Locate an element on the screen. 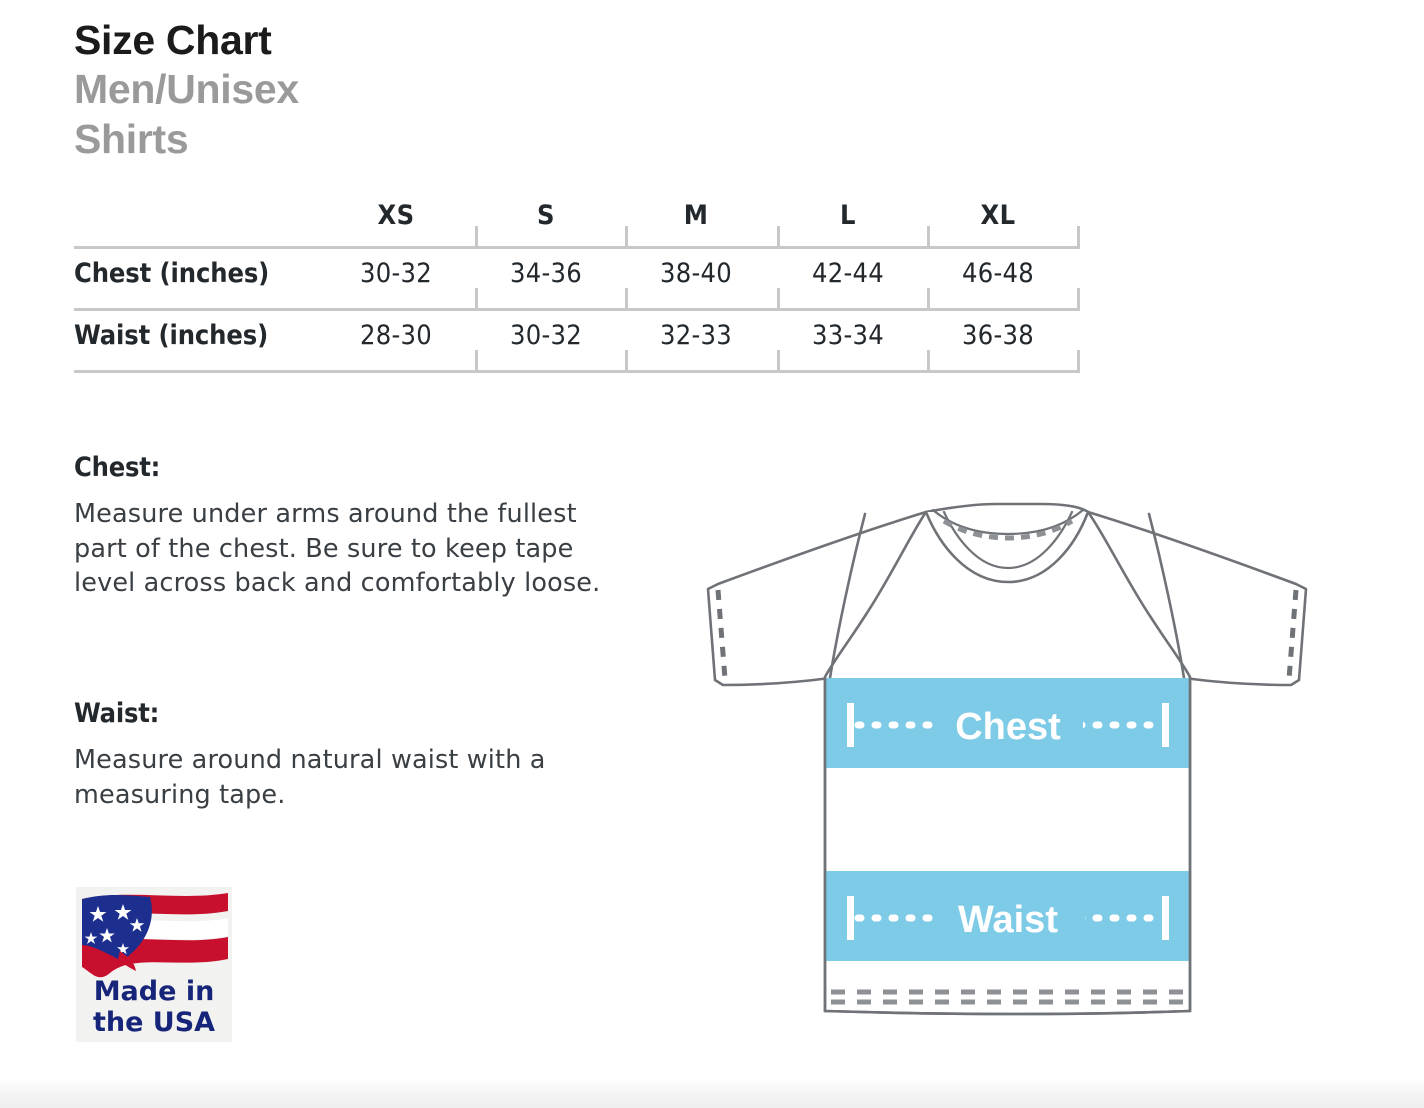 The image size is (1424, 1108). column-header-s: S is located at coordinates (546, 215).